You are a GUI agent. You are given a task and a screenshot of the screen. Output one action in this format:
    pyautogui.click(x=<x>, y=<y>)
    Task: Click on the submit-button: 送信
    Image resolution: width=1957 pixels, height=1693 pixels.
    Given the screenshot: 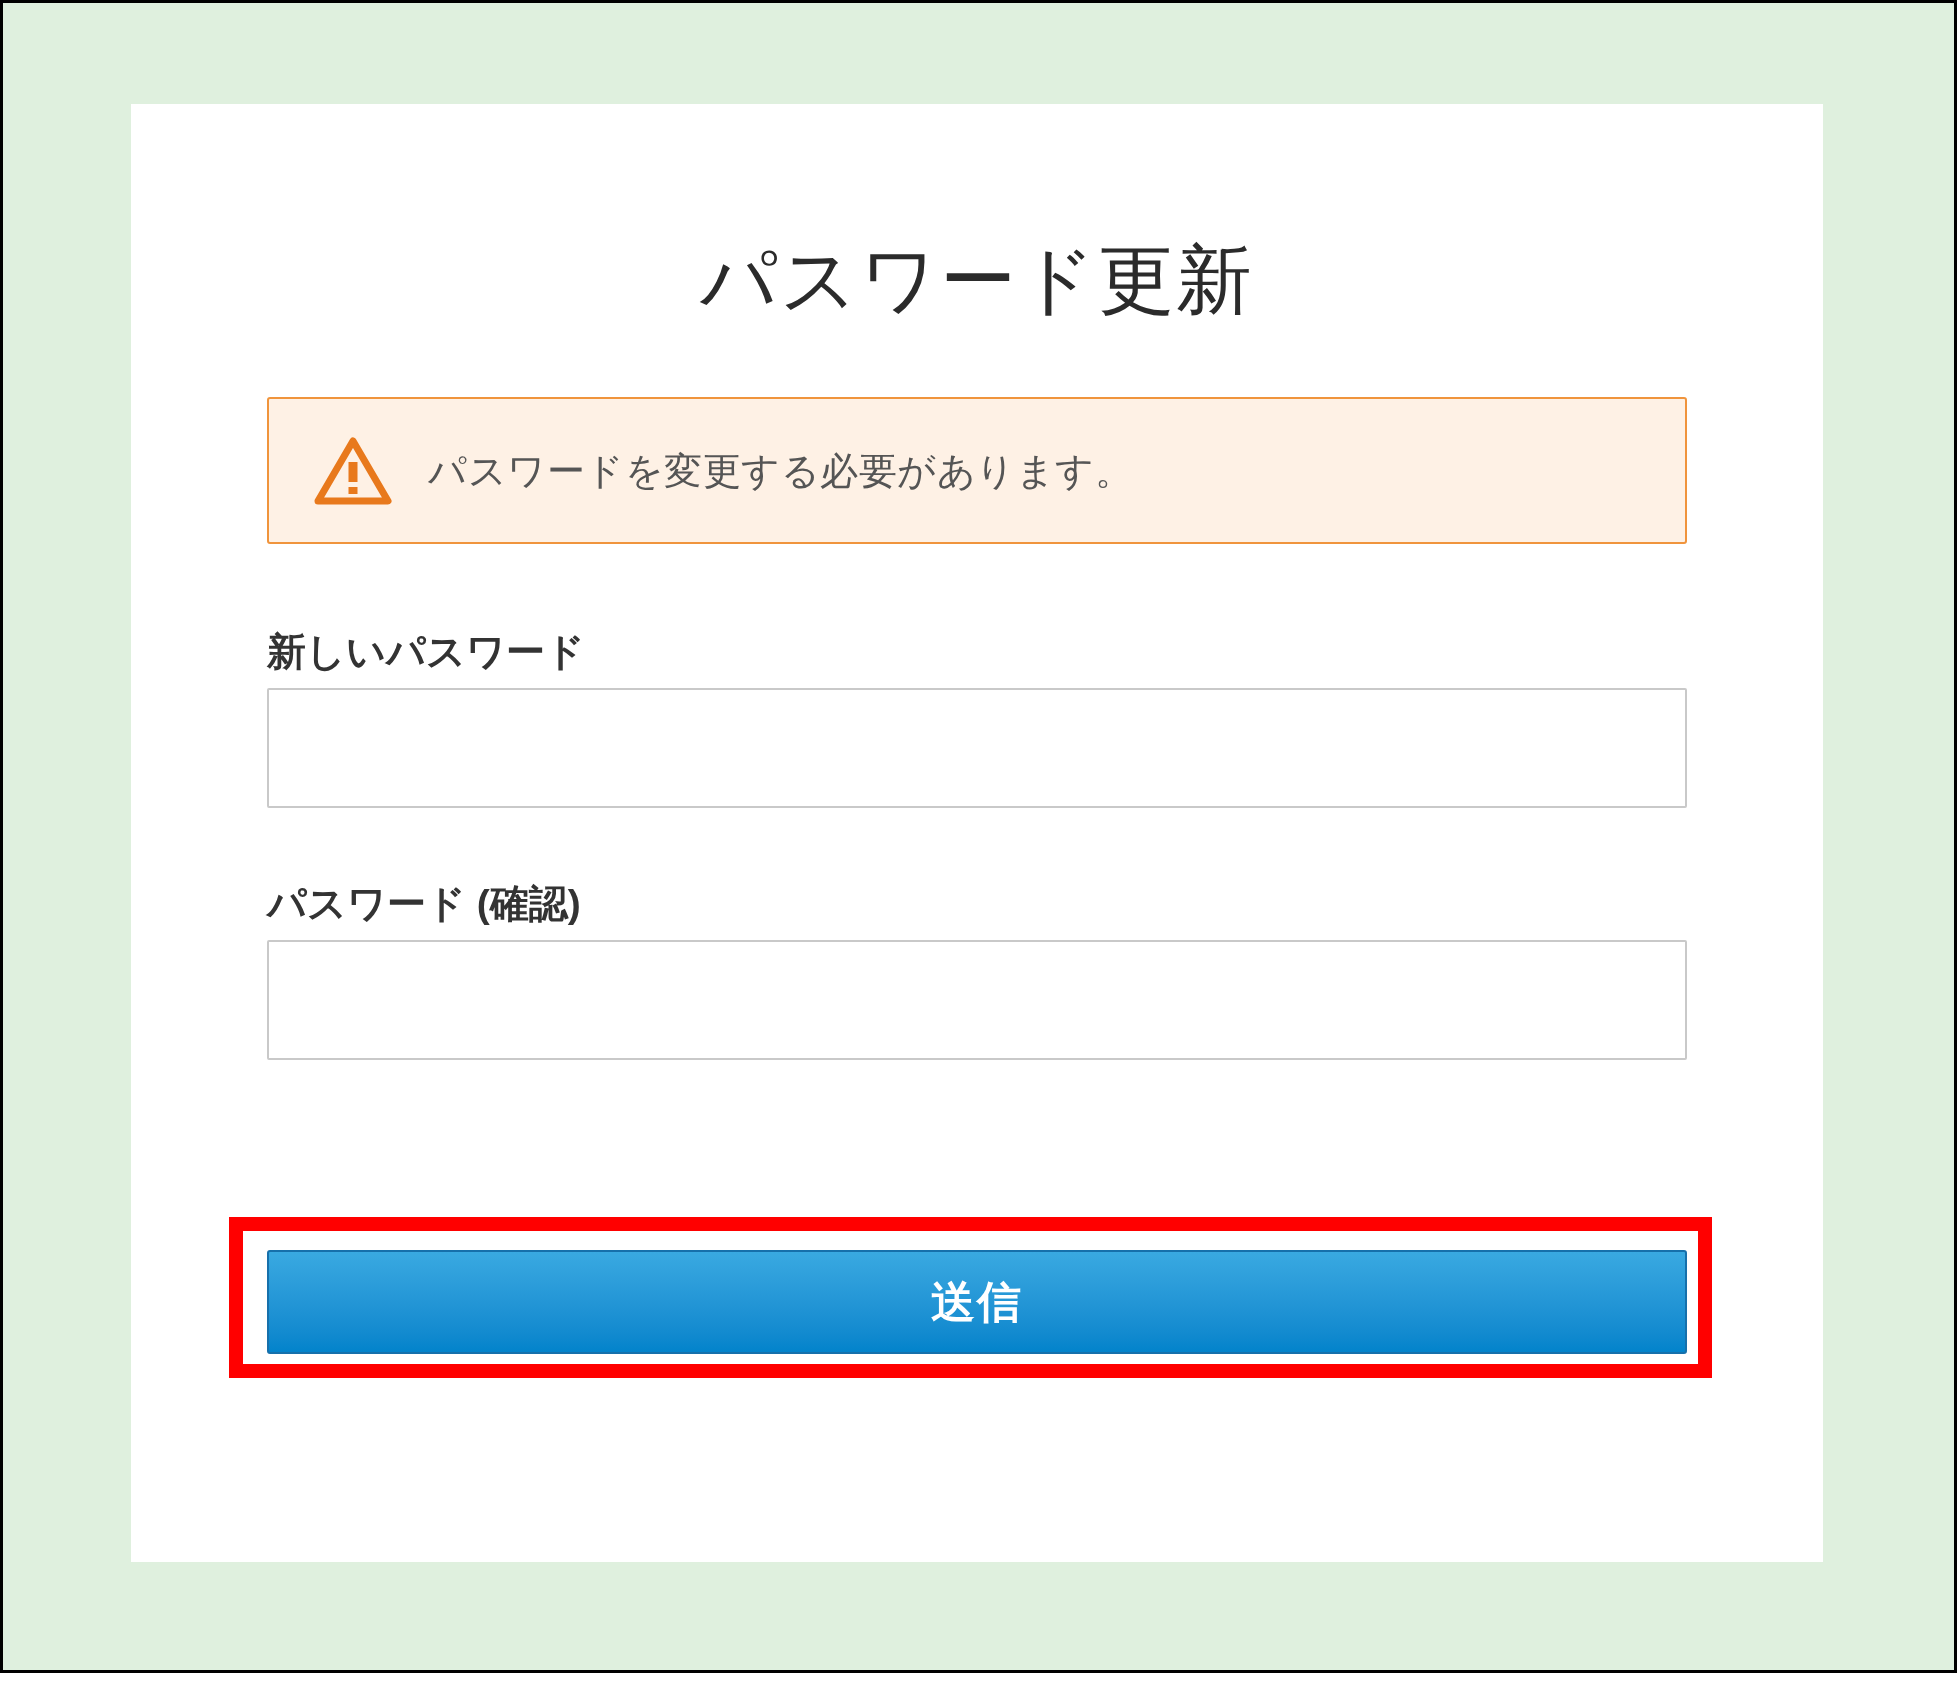 What is the action you would take?
    pyautogui.click(x=977, y=1302)
    